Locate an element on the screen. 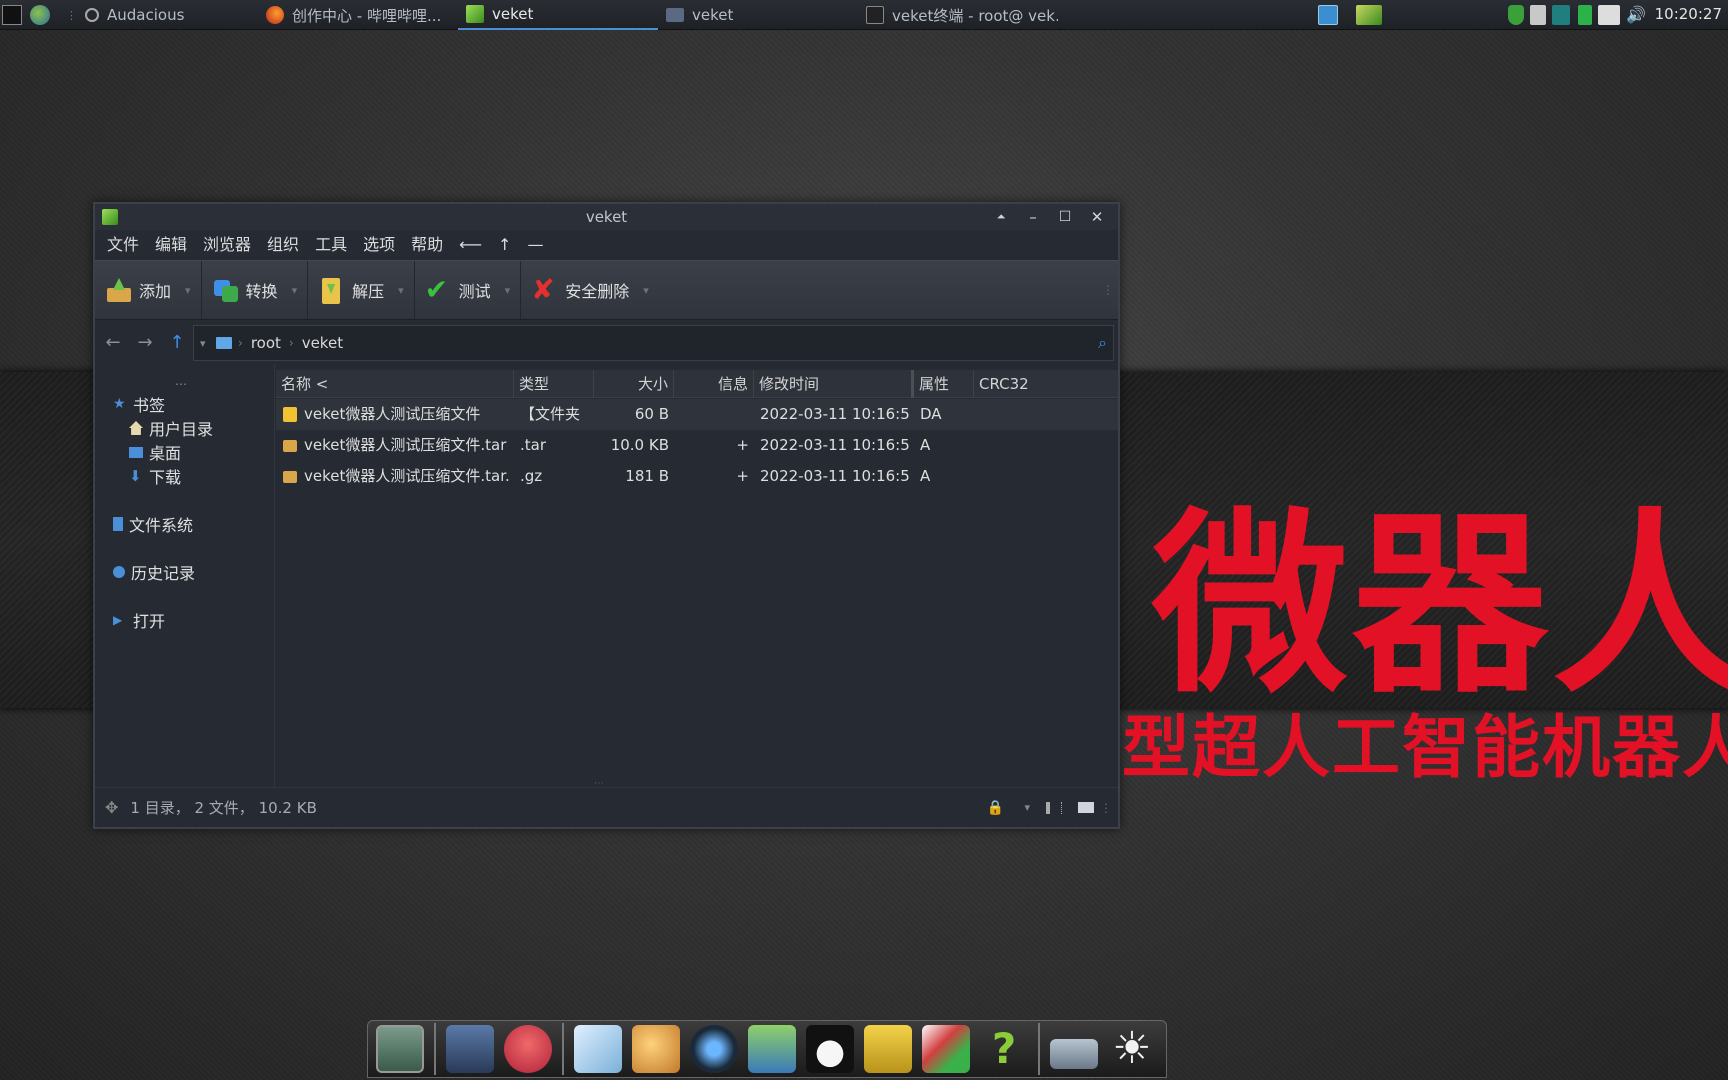 Image resolution: width=1728 pixels, height=1080 pixels. menu-organize: 组织 is located at coordinates (283, 245).